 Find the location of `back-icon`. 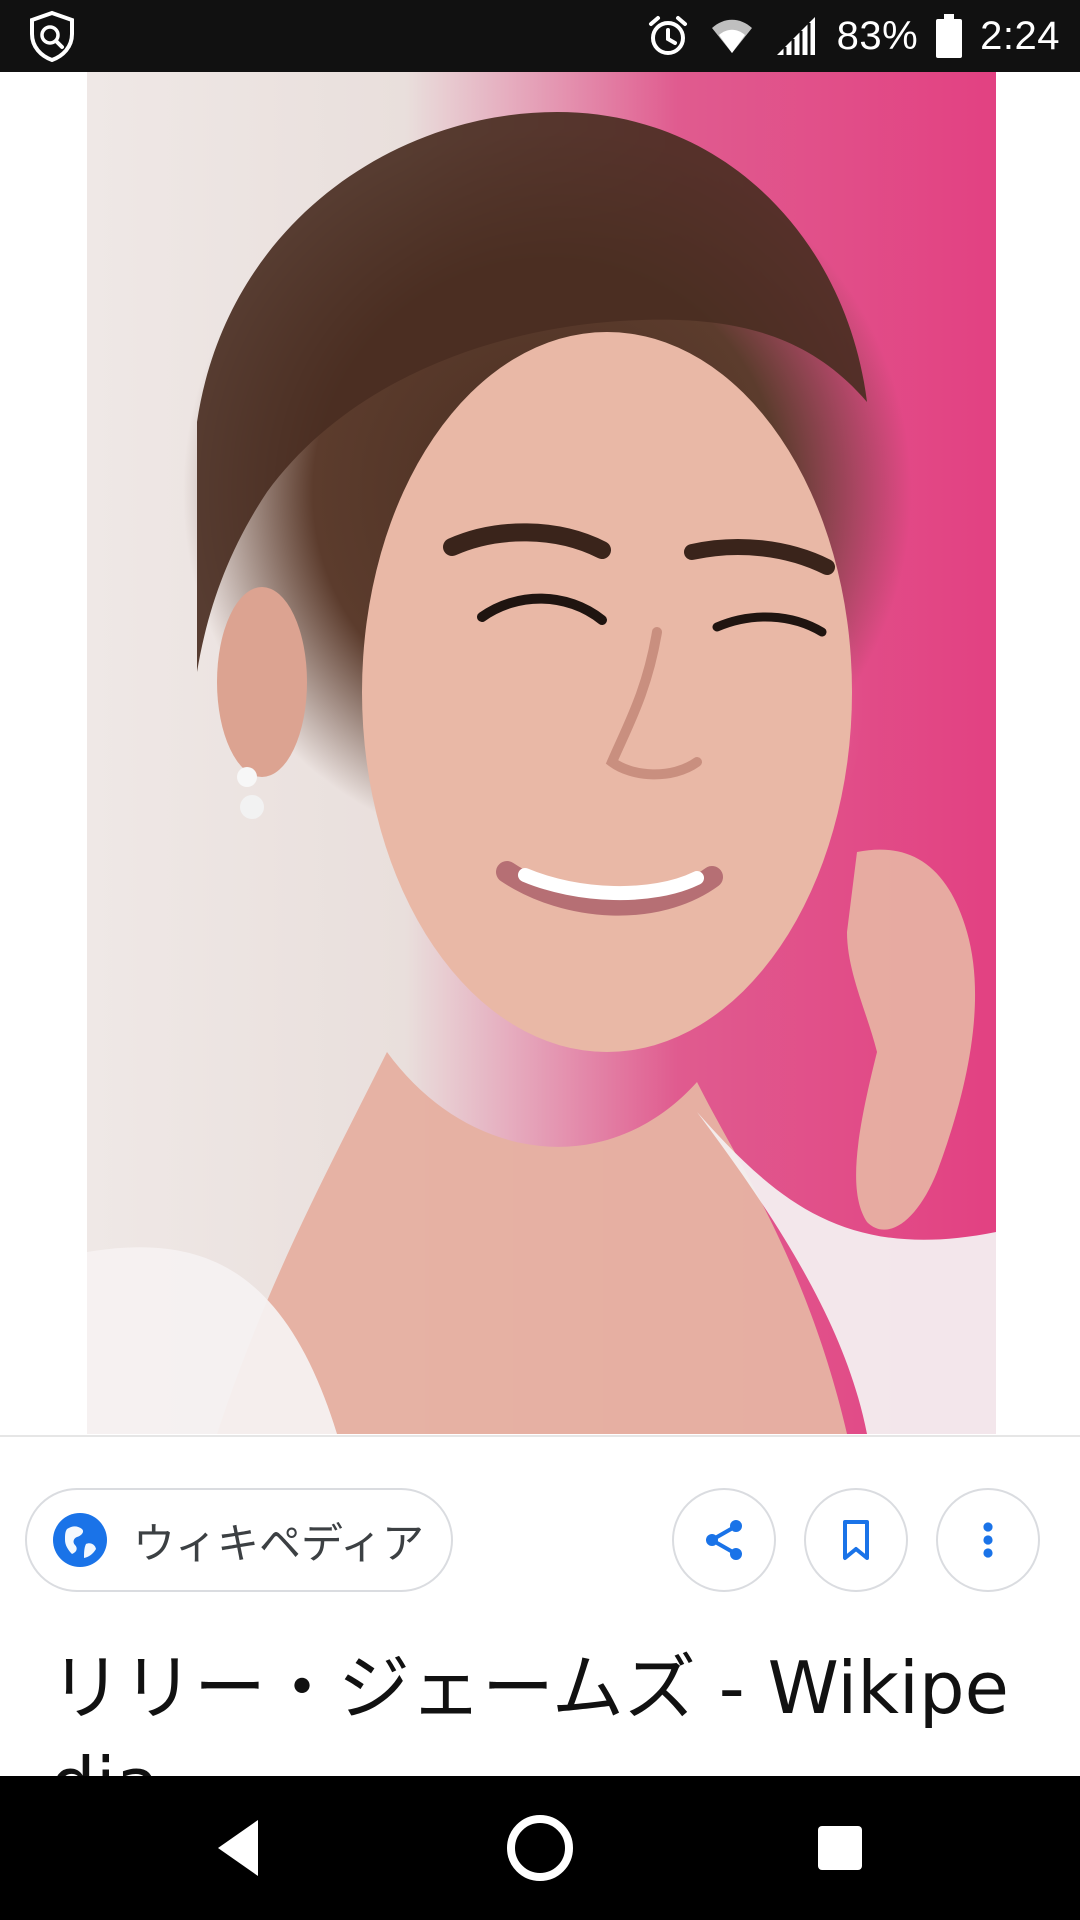

back-icon is located at coordinates (238, 1848).